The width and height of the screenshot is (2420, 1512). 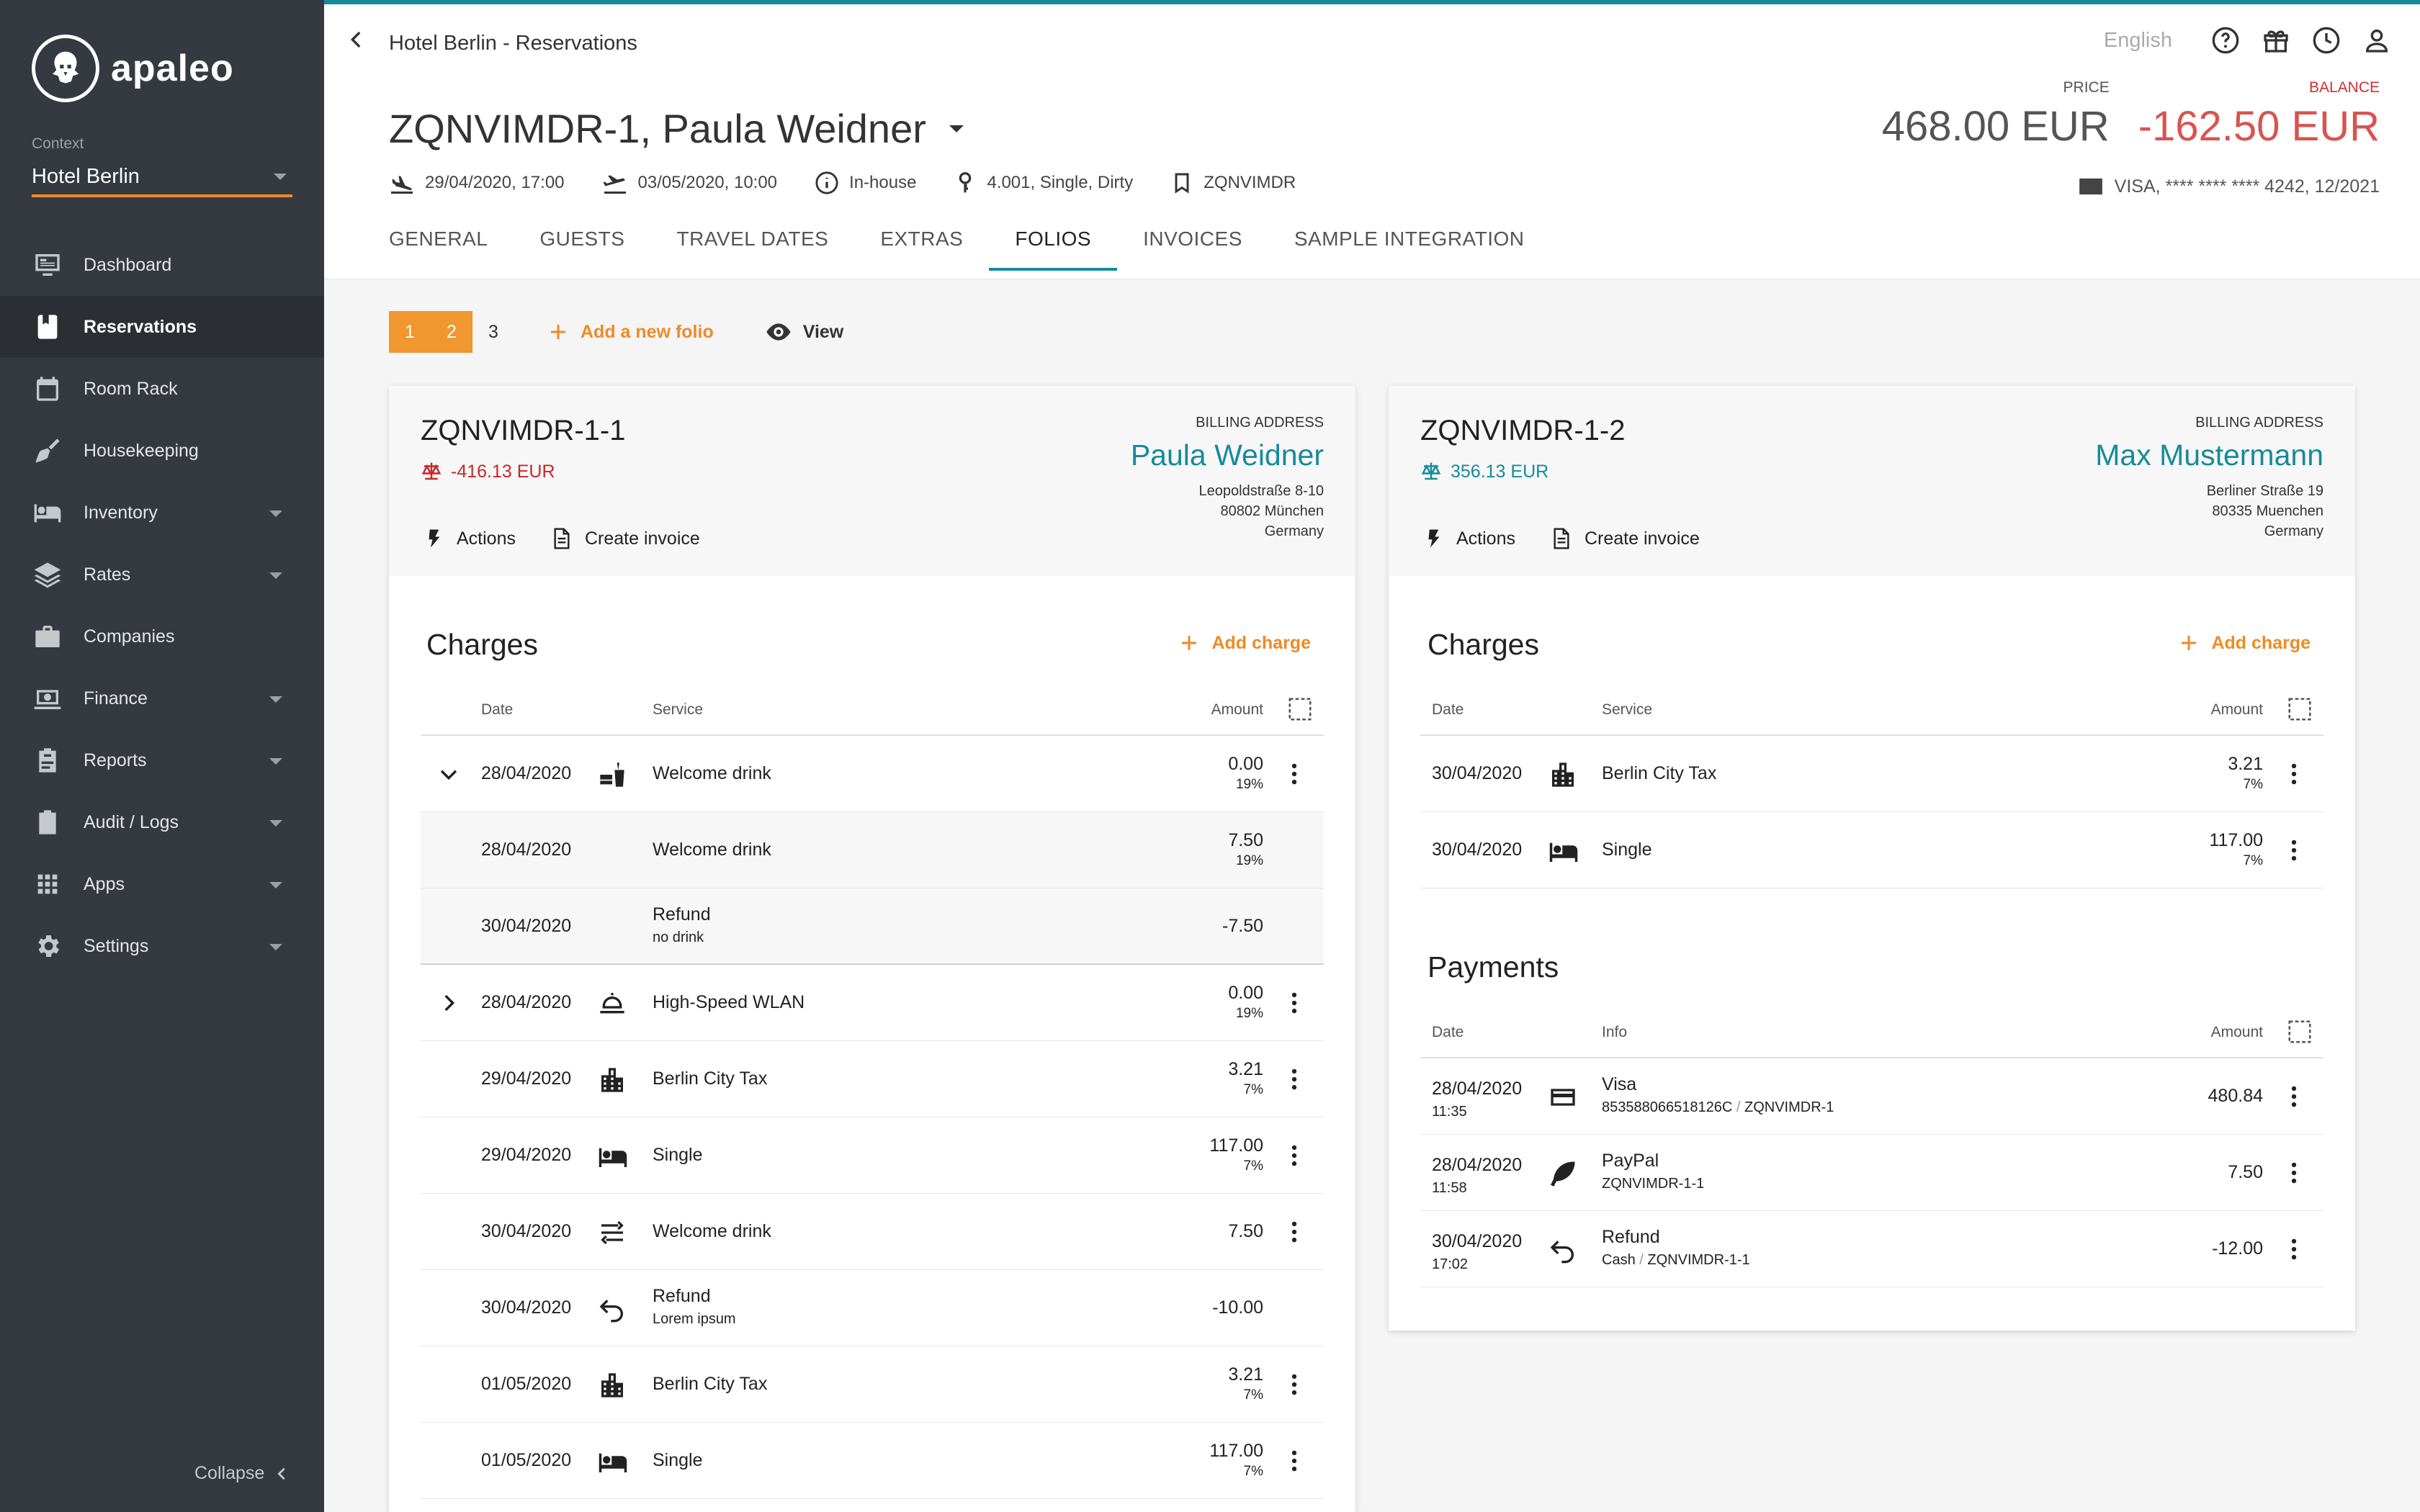 What do you see at coordinates (642, 538) in the screenshot?
I see `create-invoice-label: Create invoice` at bounding box center [642, 538].